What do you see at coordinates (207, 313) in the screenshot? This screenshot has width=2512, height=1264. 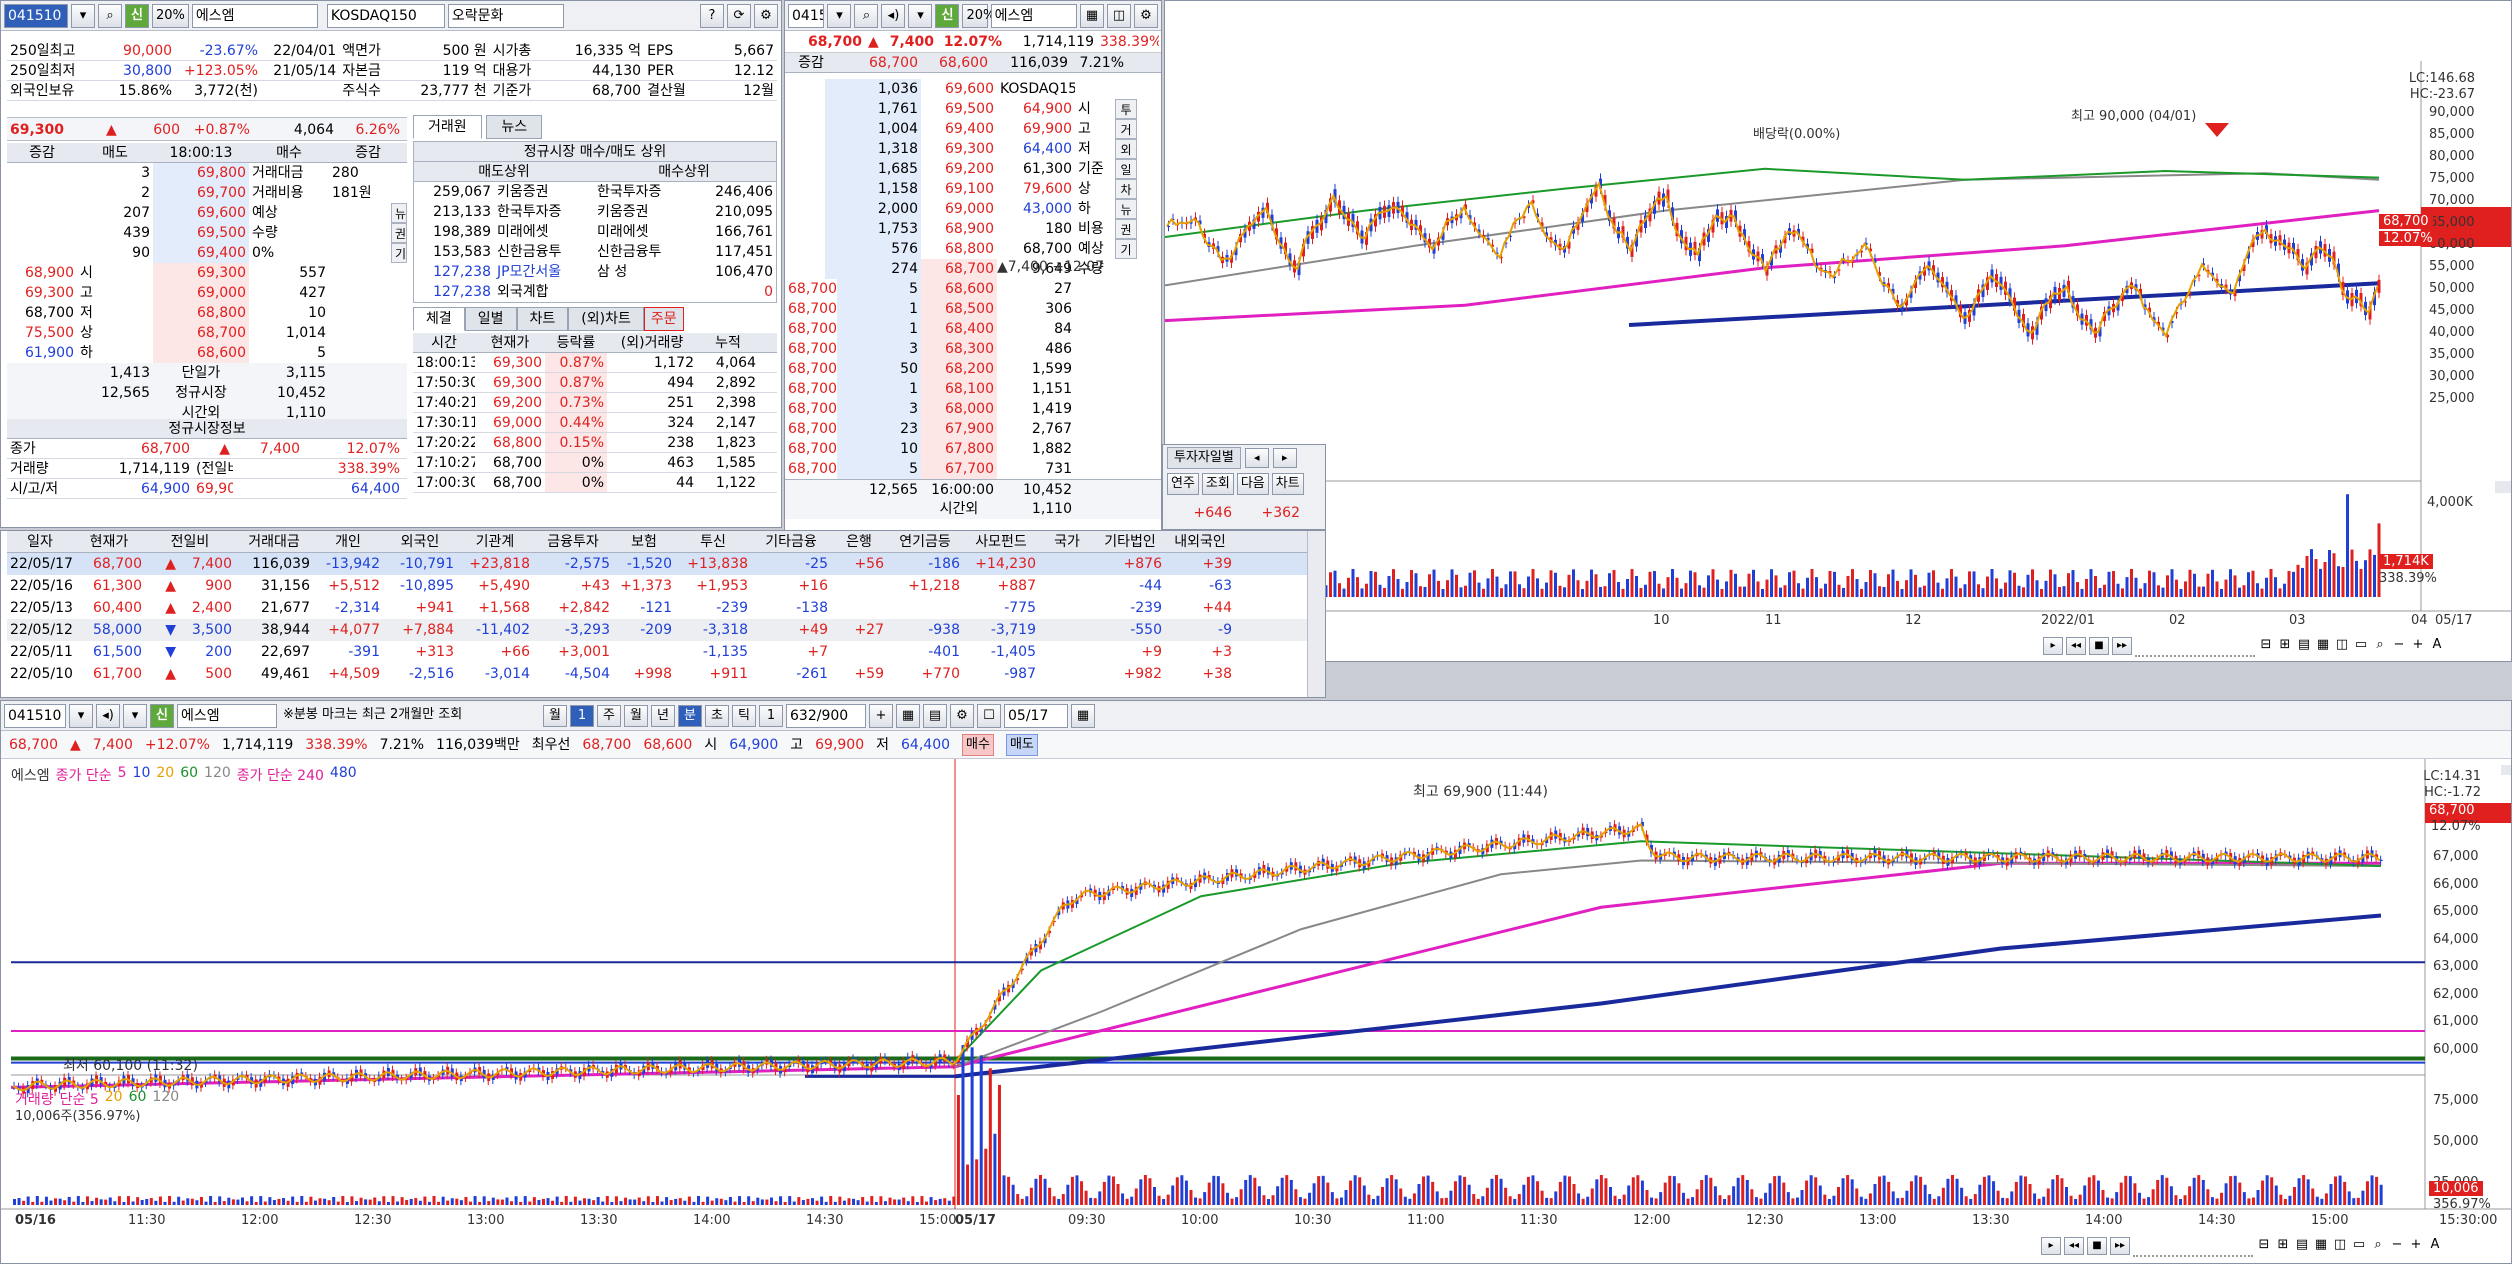 I see `bid-row: 68,700 저 68,800 10` at bounding box center [207, 313].